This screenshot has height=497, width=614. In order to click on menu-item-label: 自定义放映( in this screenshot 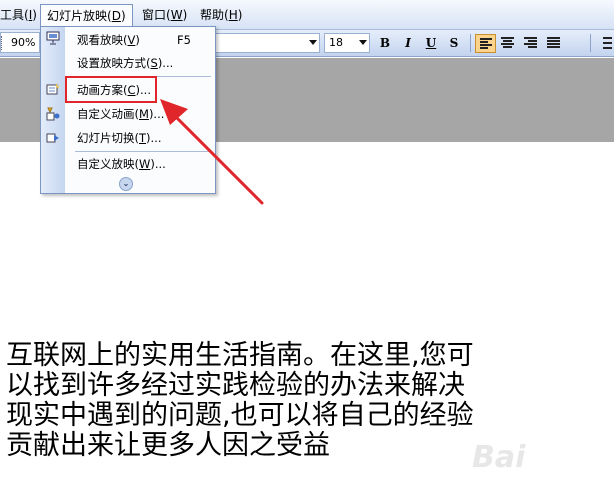, I will do `click(108, 164)`.